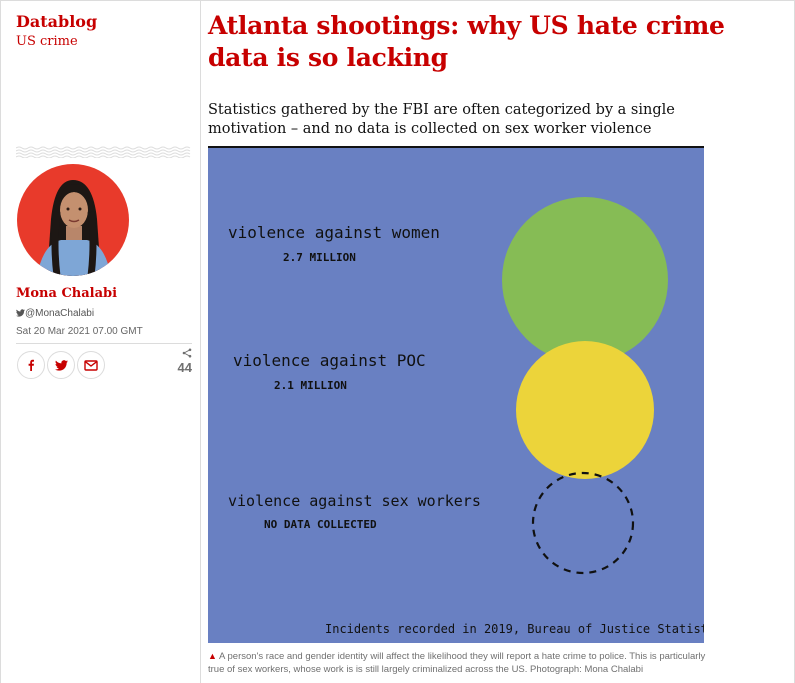 This screenshot has height=683, width=795. I want to click on wavy-divider, so click(103, 152).